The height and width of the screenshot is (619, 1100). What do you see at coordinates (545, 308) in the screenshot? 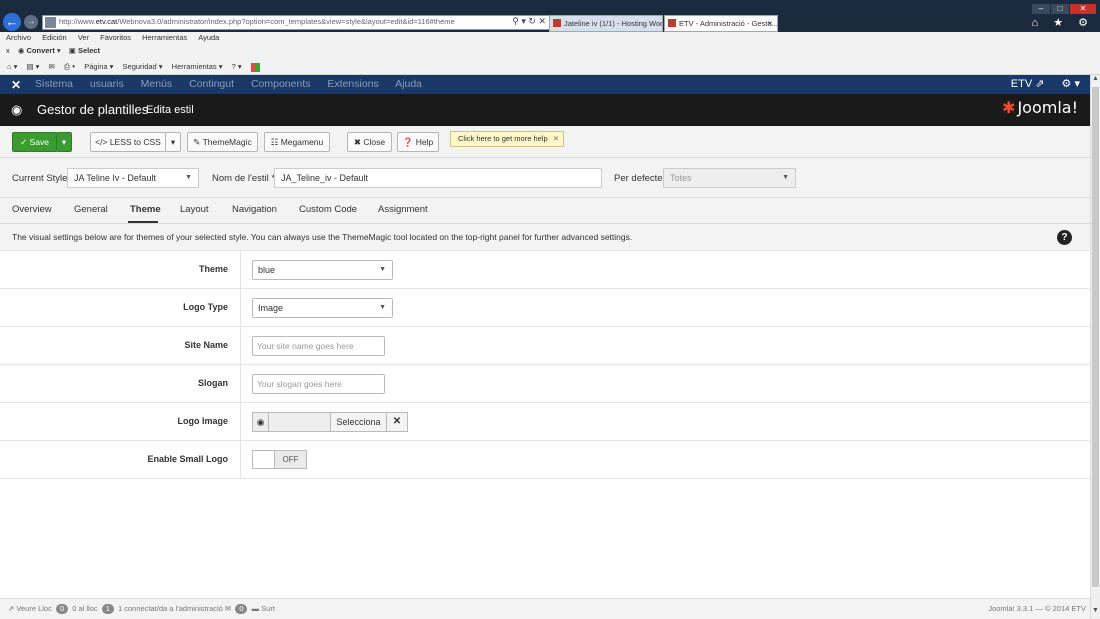
I see `form-row-logo-type: Logo Type Image ▼` at bounding box center [545, 308].